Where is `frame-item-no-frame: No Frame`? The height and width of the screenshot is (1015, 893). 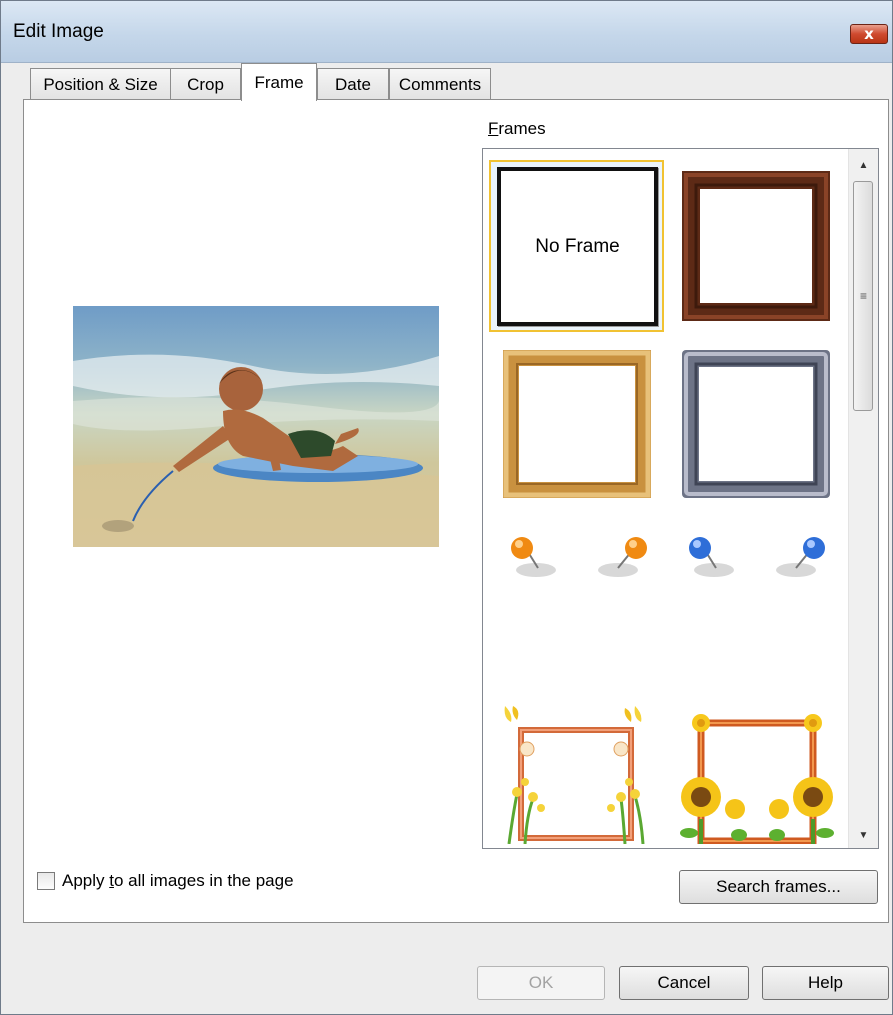
frame-item-no-frame: No Frame is located at coordinates (577, 246).